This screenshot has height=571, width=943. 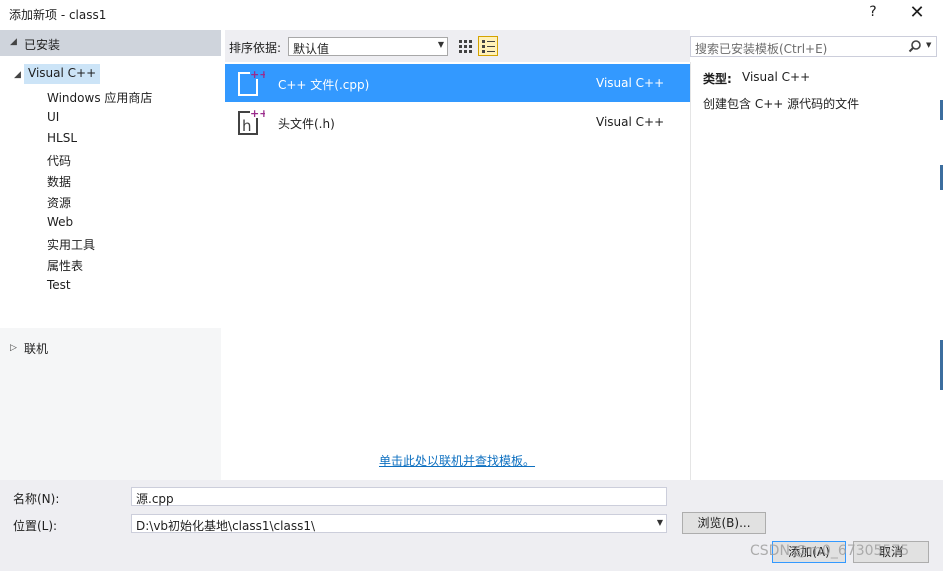 What do you see at coordinates (717, 79) in the screenshot?
I see `type-label: 类型:` at bounding box center [717, 79].